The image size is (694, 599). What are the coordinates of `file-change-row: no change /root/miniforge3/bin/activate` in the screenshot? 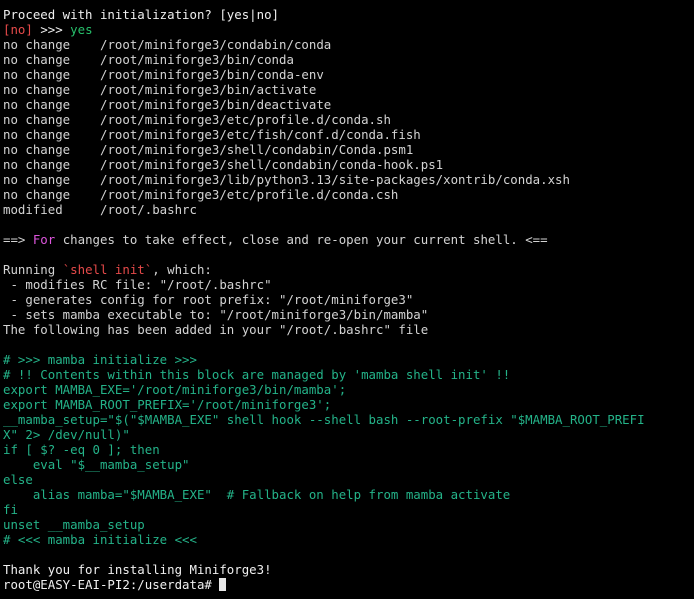 It's located at (348, 89).